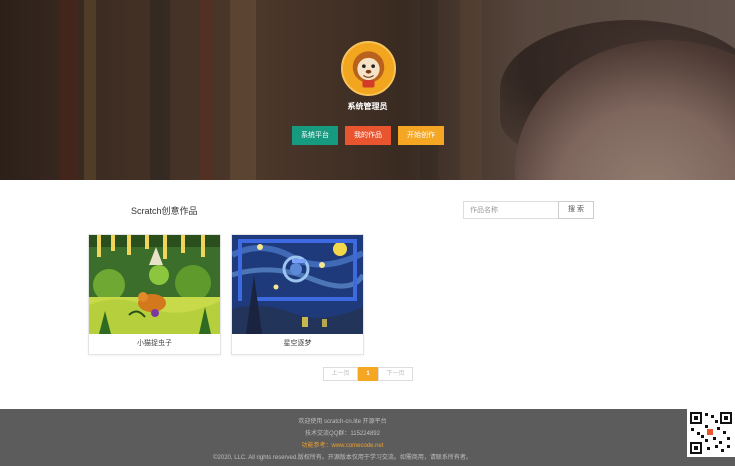 This screenshot has height=466, width=735. I want to click on footer-welcome: 欢迎使用 scratch-cn.lite 开源平台, so click(342, 422).